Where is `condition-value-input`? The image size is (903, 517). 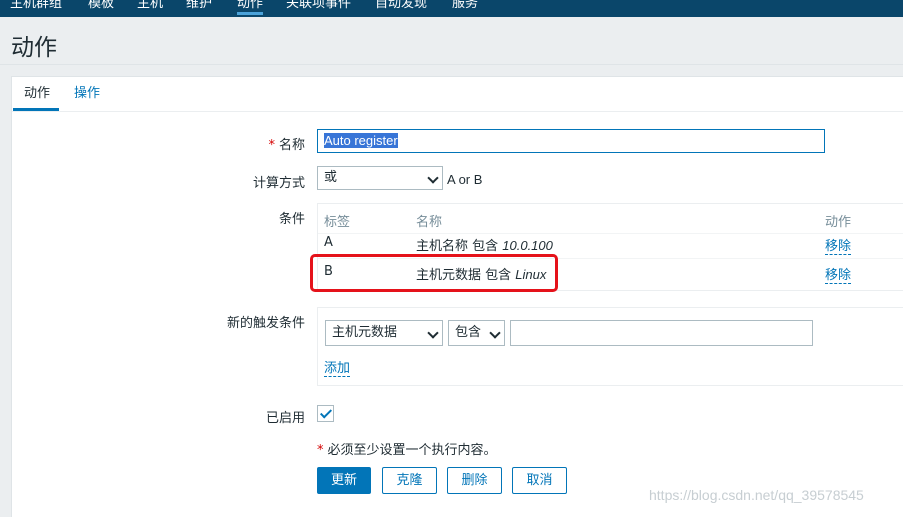
condition-value-input is located at coordinates (661, 333).